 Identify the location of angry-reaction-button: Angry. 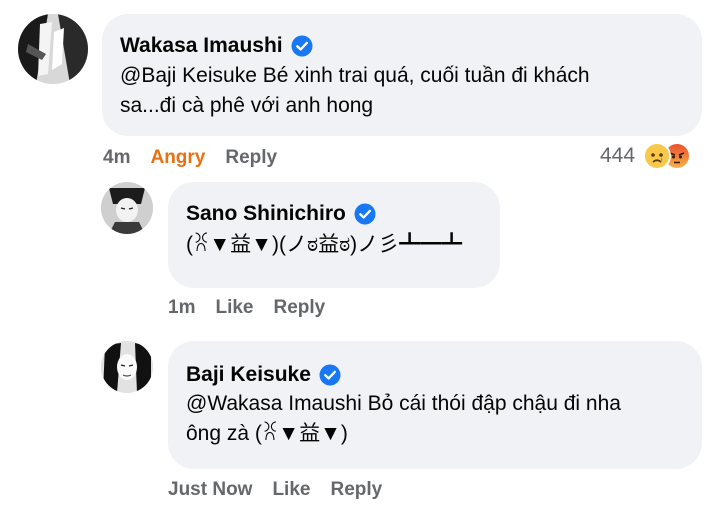
(177, 158).